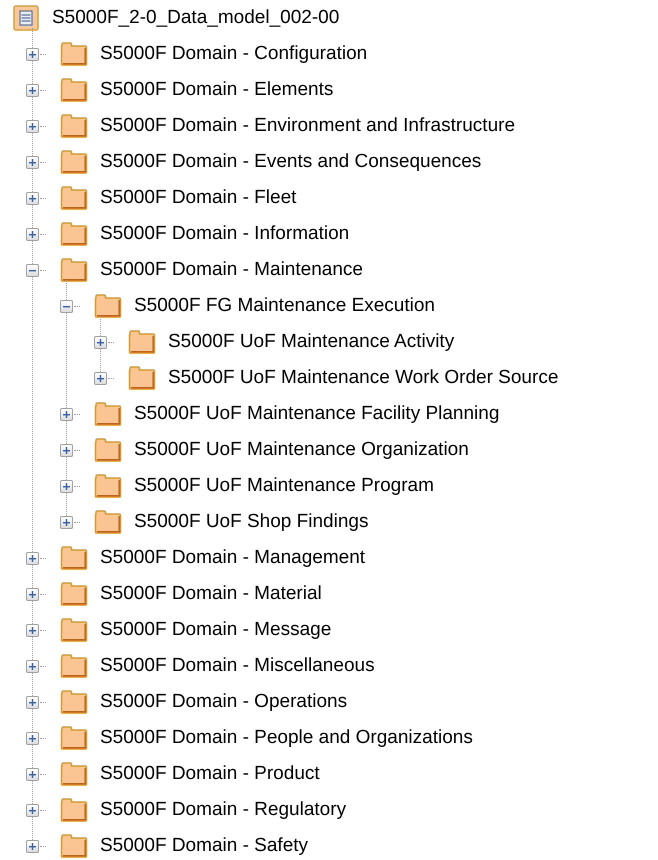  Describe the element at coordinates (308, 126) in the screenshot. I see `tree-item-label: S5000F Domain - Environment and Infrastructure` at that location.